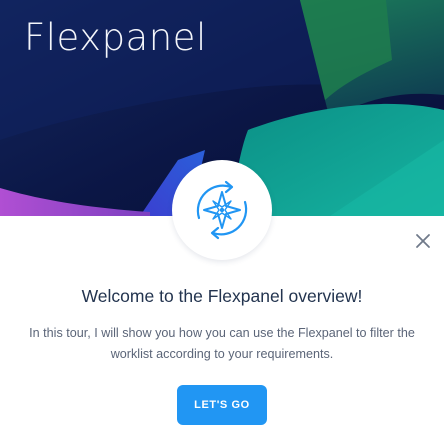 This screenshot has width=444, height=446. I want to click on close-button, so click(423, 241).